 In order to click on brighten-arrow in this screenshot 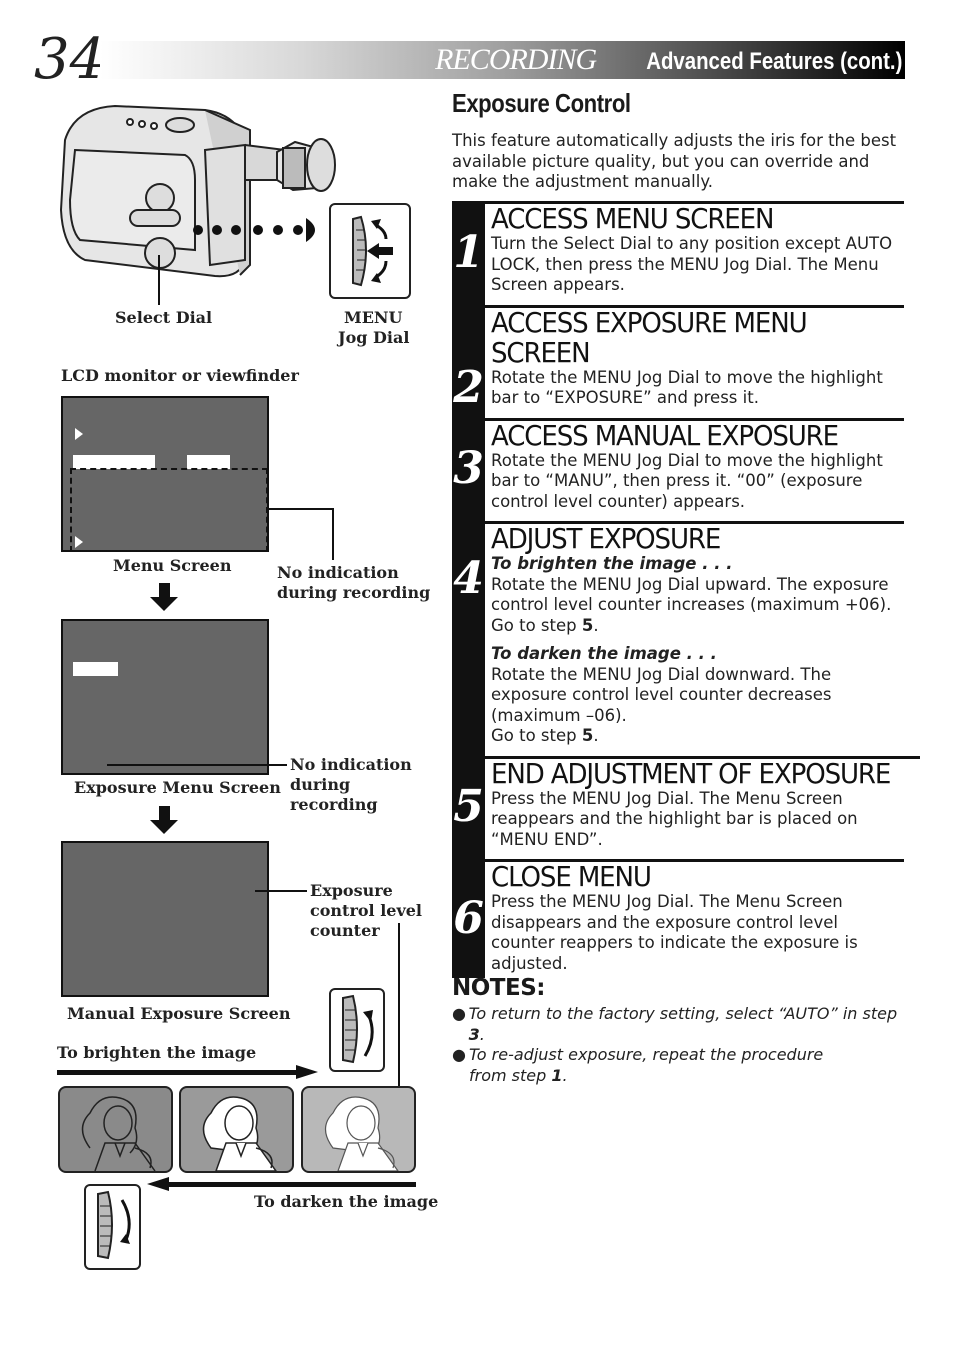, I will do `click(179, 1072)`.